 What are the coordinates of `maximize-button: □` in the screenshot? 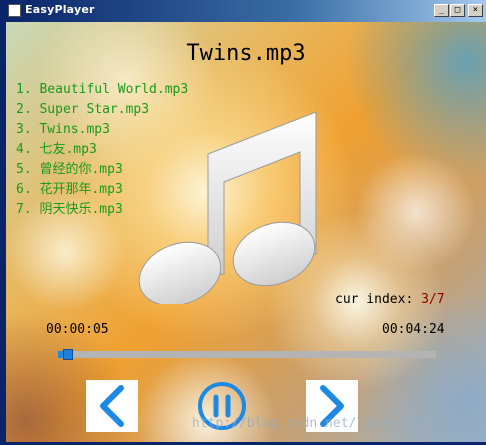 It's located at (457, 10).